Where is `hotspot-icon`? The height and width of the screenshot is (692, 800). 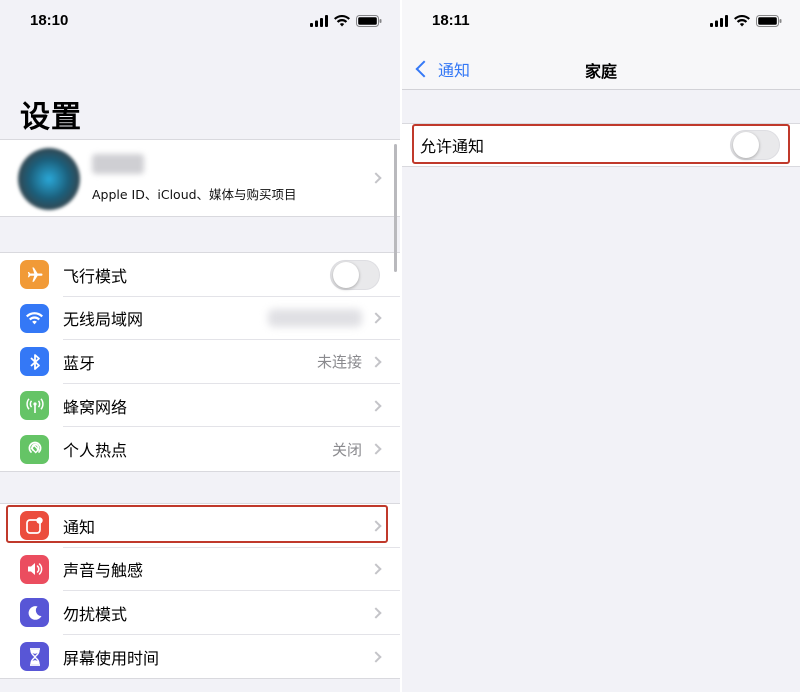
hotspot-icon is located at coordinates (34, 449).